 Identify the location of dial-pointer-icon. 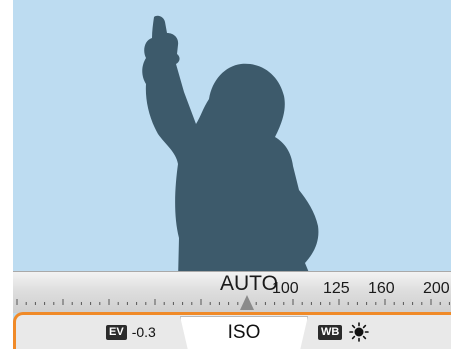
(247, 302).